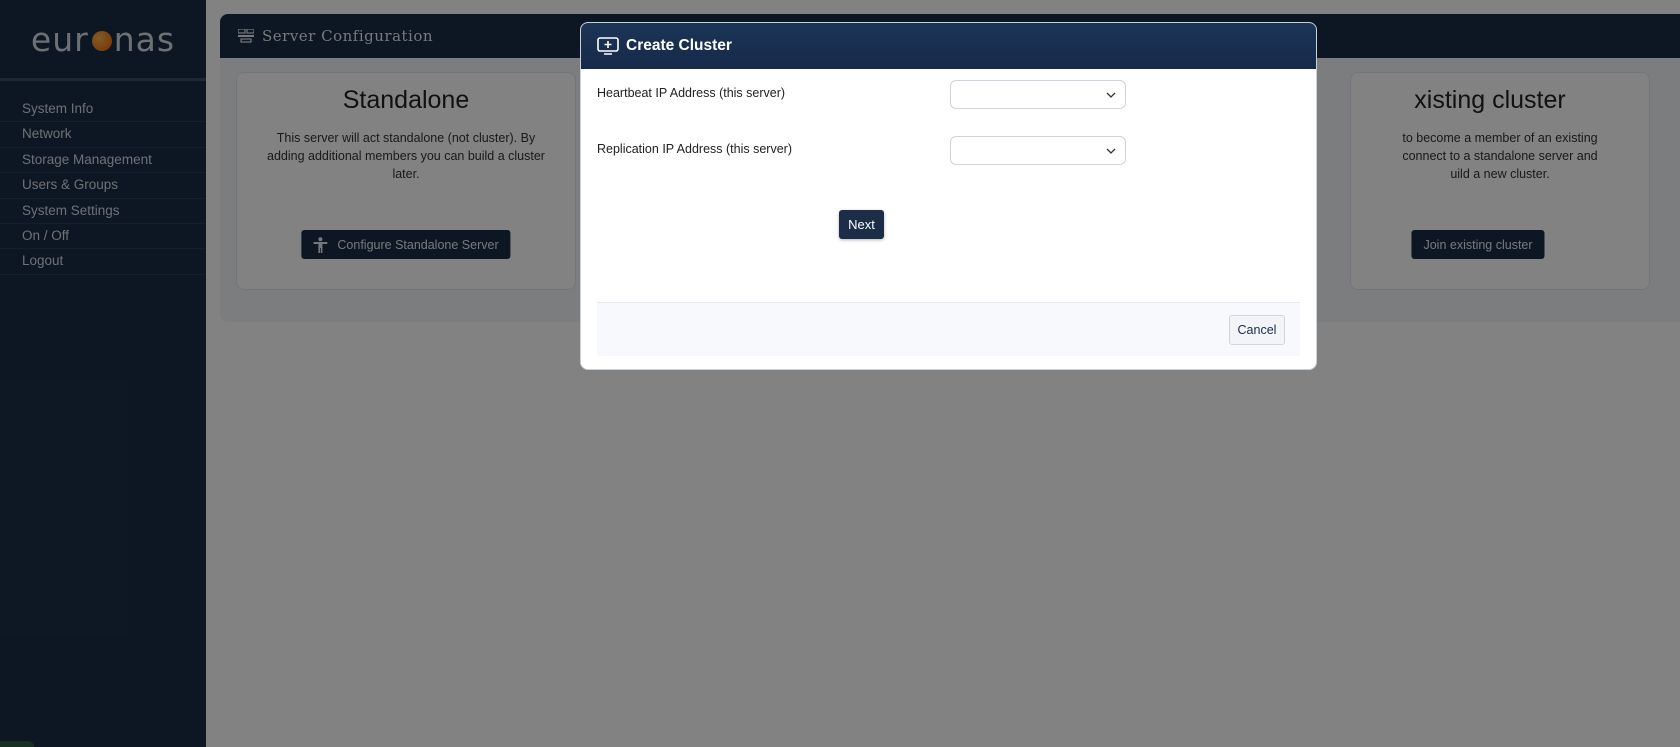 This screenshot has width=1680, height=747. Describe the element at coordinates (861, 224) in the screenshot. I see `next-button: Next` at that location.